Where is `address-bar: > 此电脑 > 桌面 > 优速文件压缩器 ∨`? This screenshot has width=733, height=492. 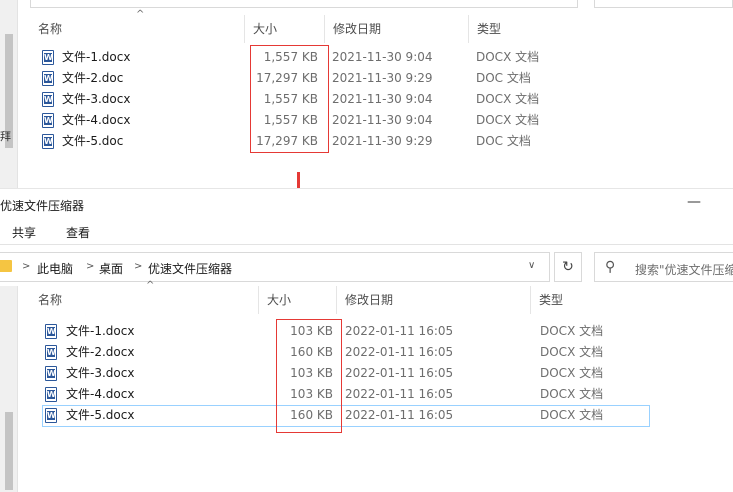
address-bar: > 此电脑 > 桌面 > 优速文件压缩器 ∨ is located at coordinates (275, 267).